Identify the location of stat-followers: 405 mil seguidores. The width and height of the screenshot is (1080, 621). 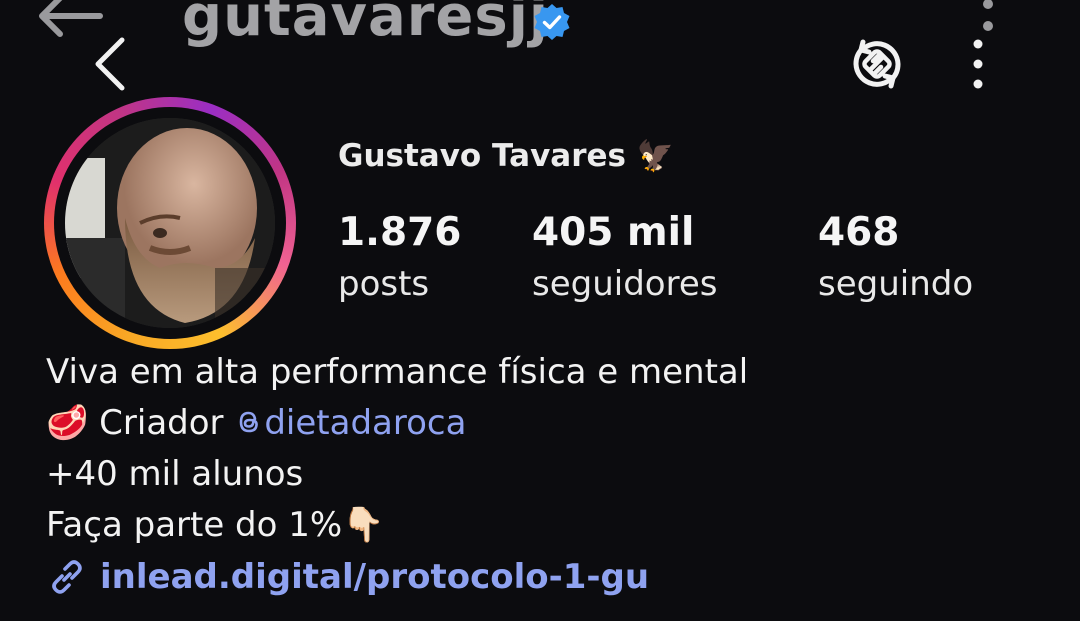
(624, 259).